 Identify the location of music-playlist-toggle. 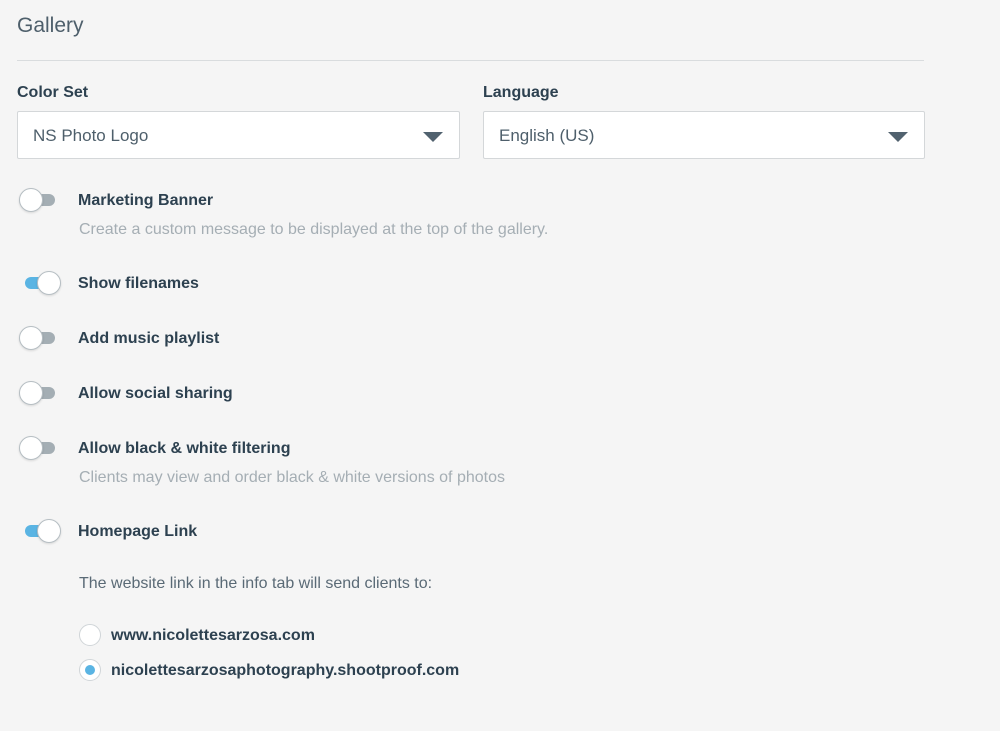
(39, 338).